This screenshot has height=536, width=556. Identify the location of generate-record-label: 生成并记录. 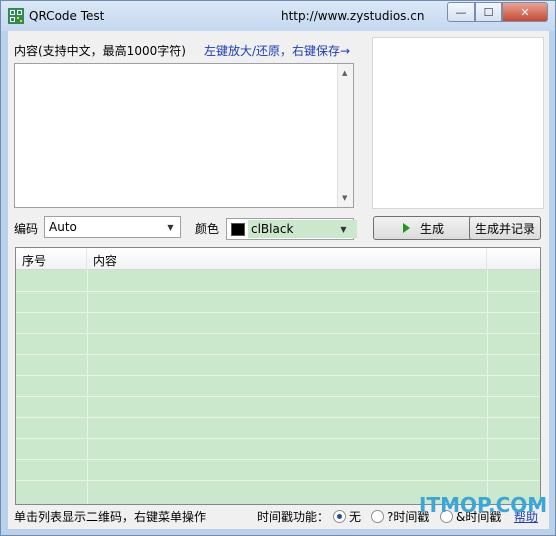
(504, 228).